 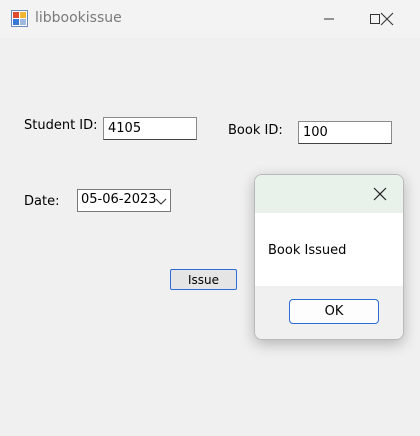 I want to click on dialog-footer: OK, so click(x=329, y=312).